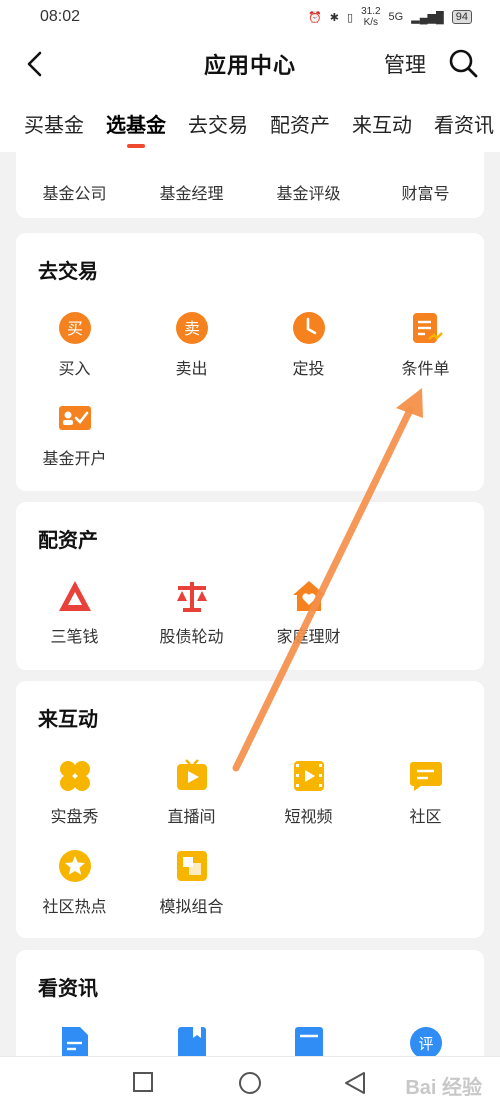 This screenshot has width=500, height=1111. I want to click on article-icon, so click(74, 1043).